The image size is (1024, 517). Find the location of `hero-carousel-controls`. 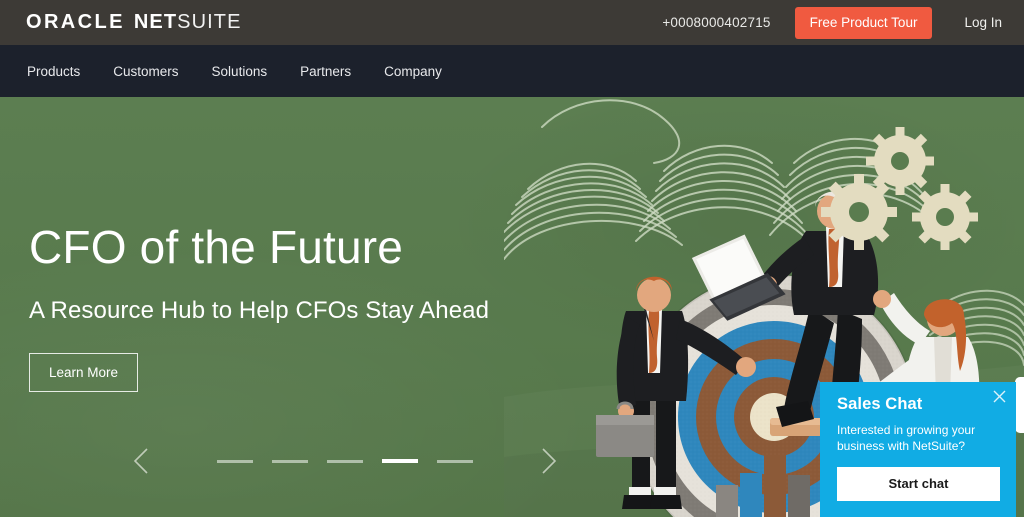

hero-carousel-controls is located at coordinates (345, 461).